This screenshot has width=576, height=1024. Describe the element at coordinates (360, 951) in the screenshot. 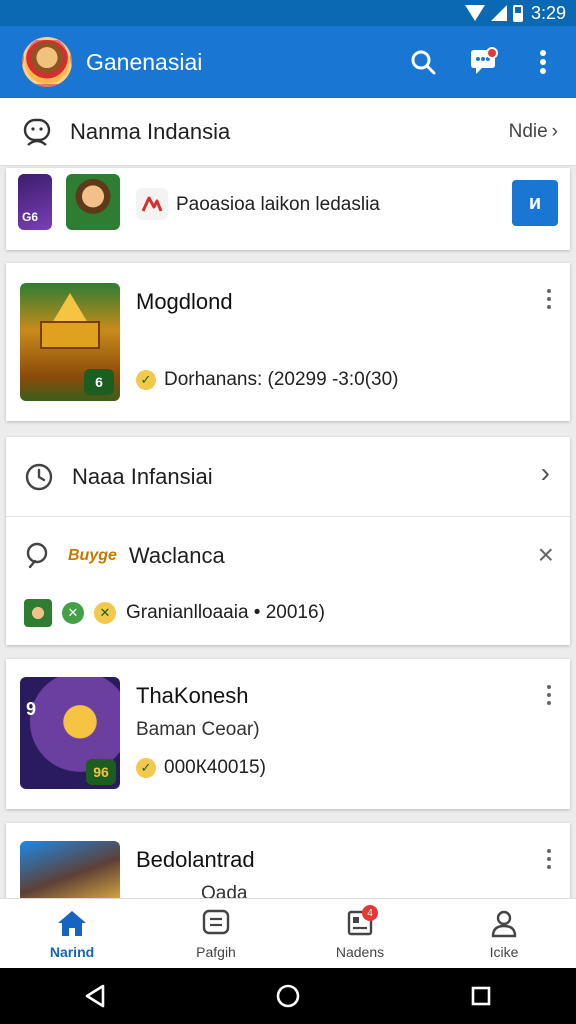

I see `nav-news-label: Nadens` at that location.